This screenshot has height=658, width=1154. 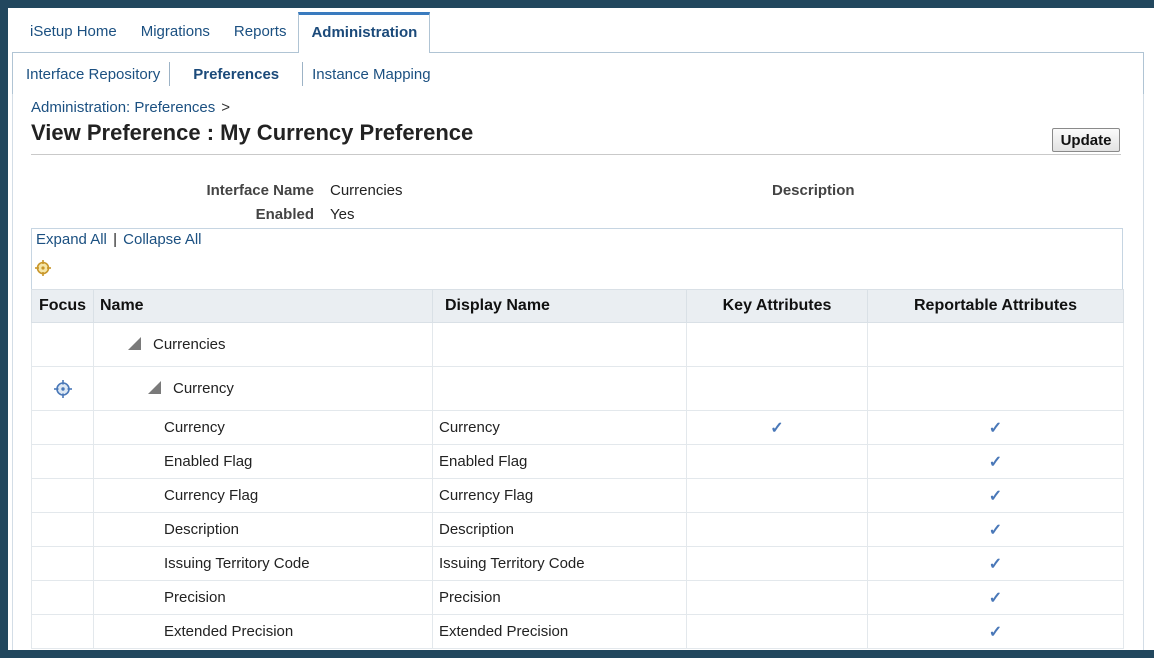 What do you see at coordinates (175, 32) in the screenshot?
I see `tab-migrations: Migrations` at bounding box center [175, 32].